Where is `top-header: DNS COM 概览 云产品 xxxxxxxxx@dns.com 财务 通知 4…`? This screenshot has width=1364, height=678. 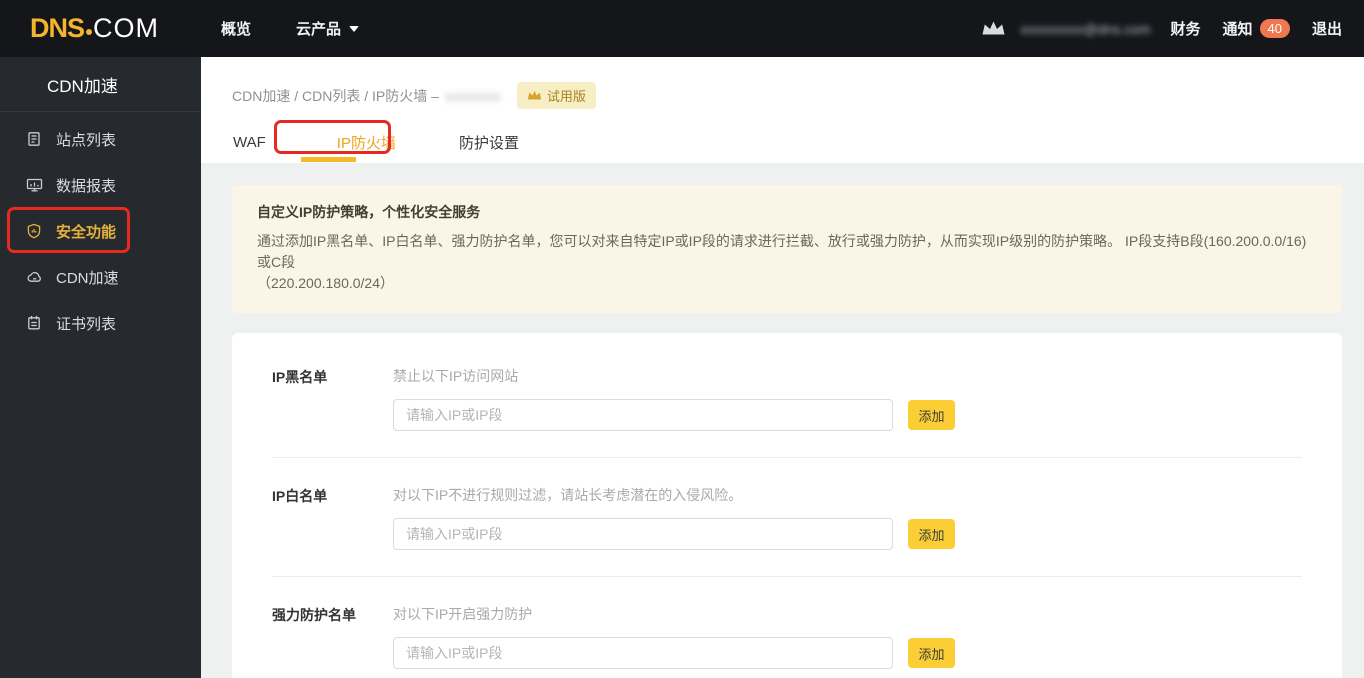
top-header: DNS COM 概览 云产品 xxxxxxxxx@dns.com 财务 通知 4… is located at coordinates (682, 28).